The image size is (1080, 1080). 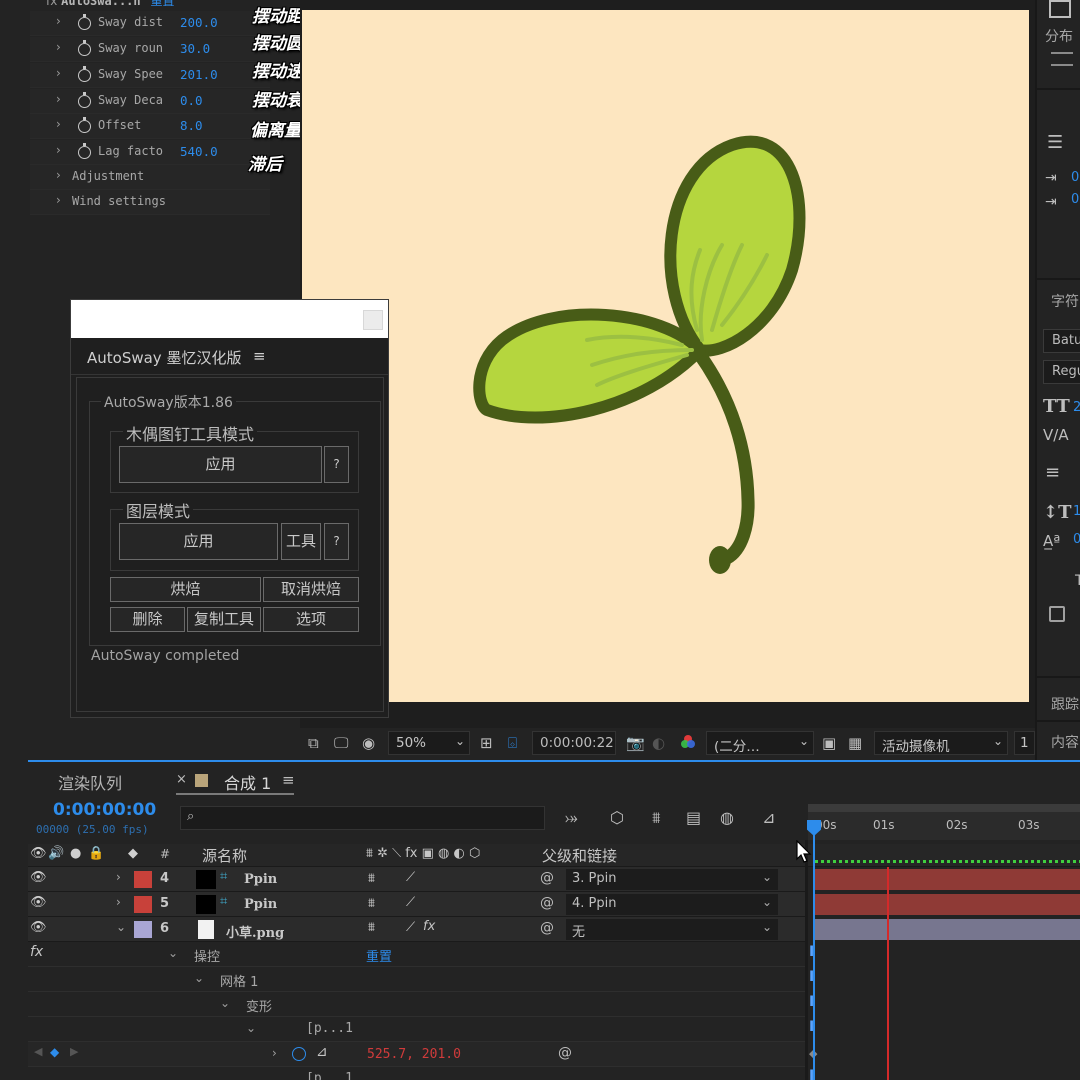 I want to click on column-parent-link: 父级和链接, so click(x=579, y=855).